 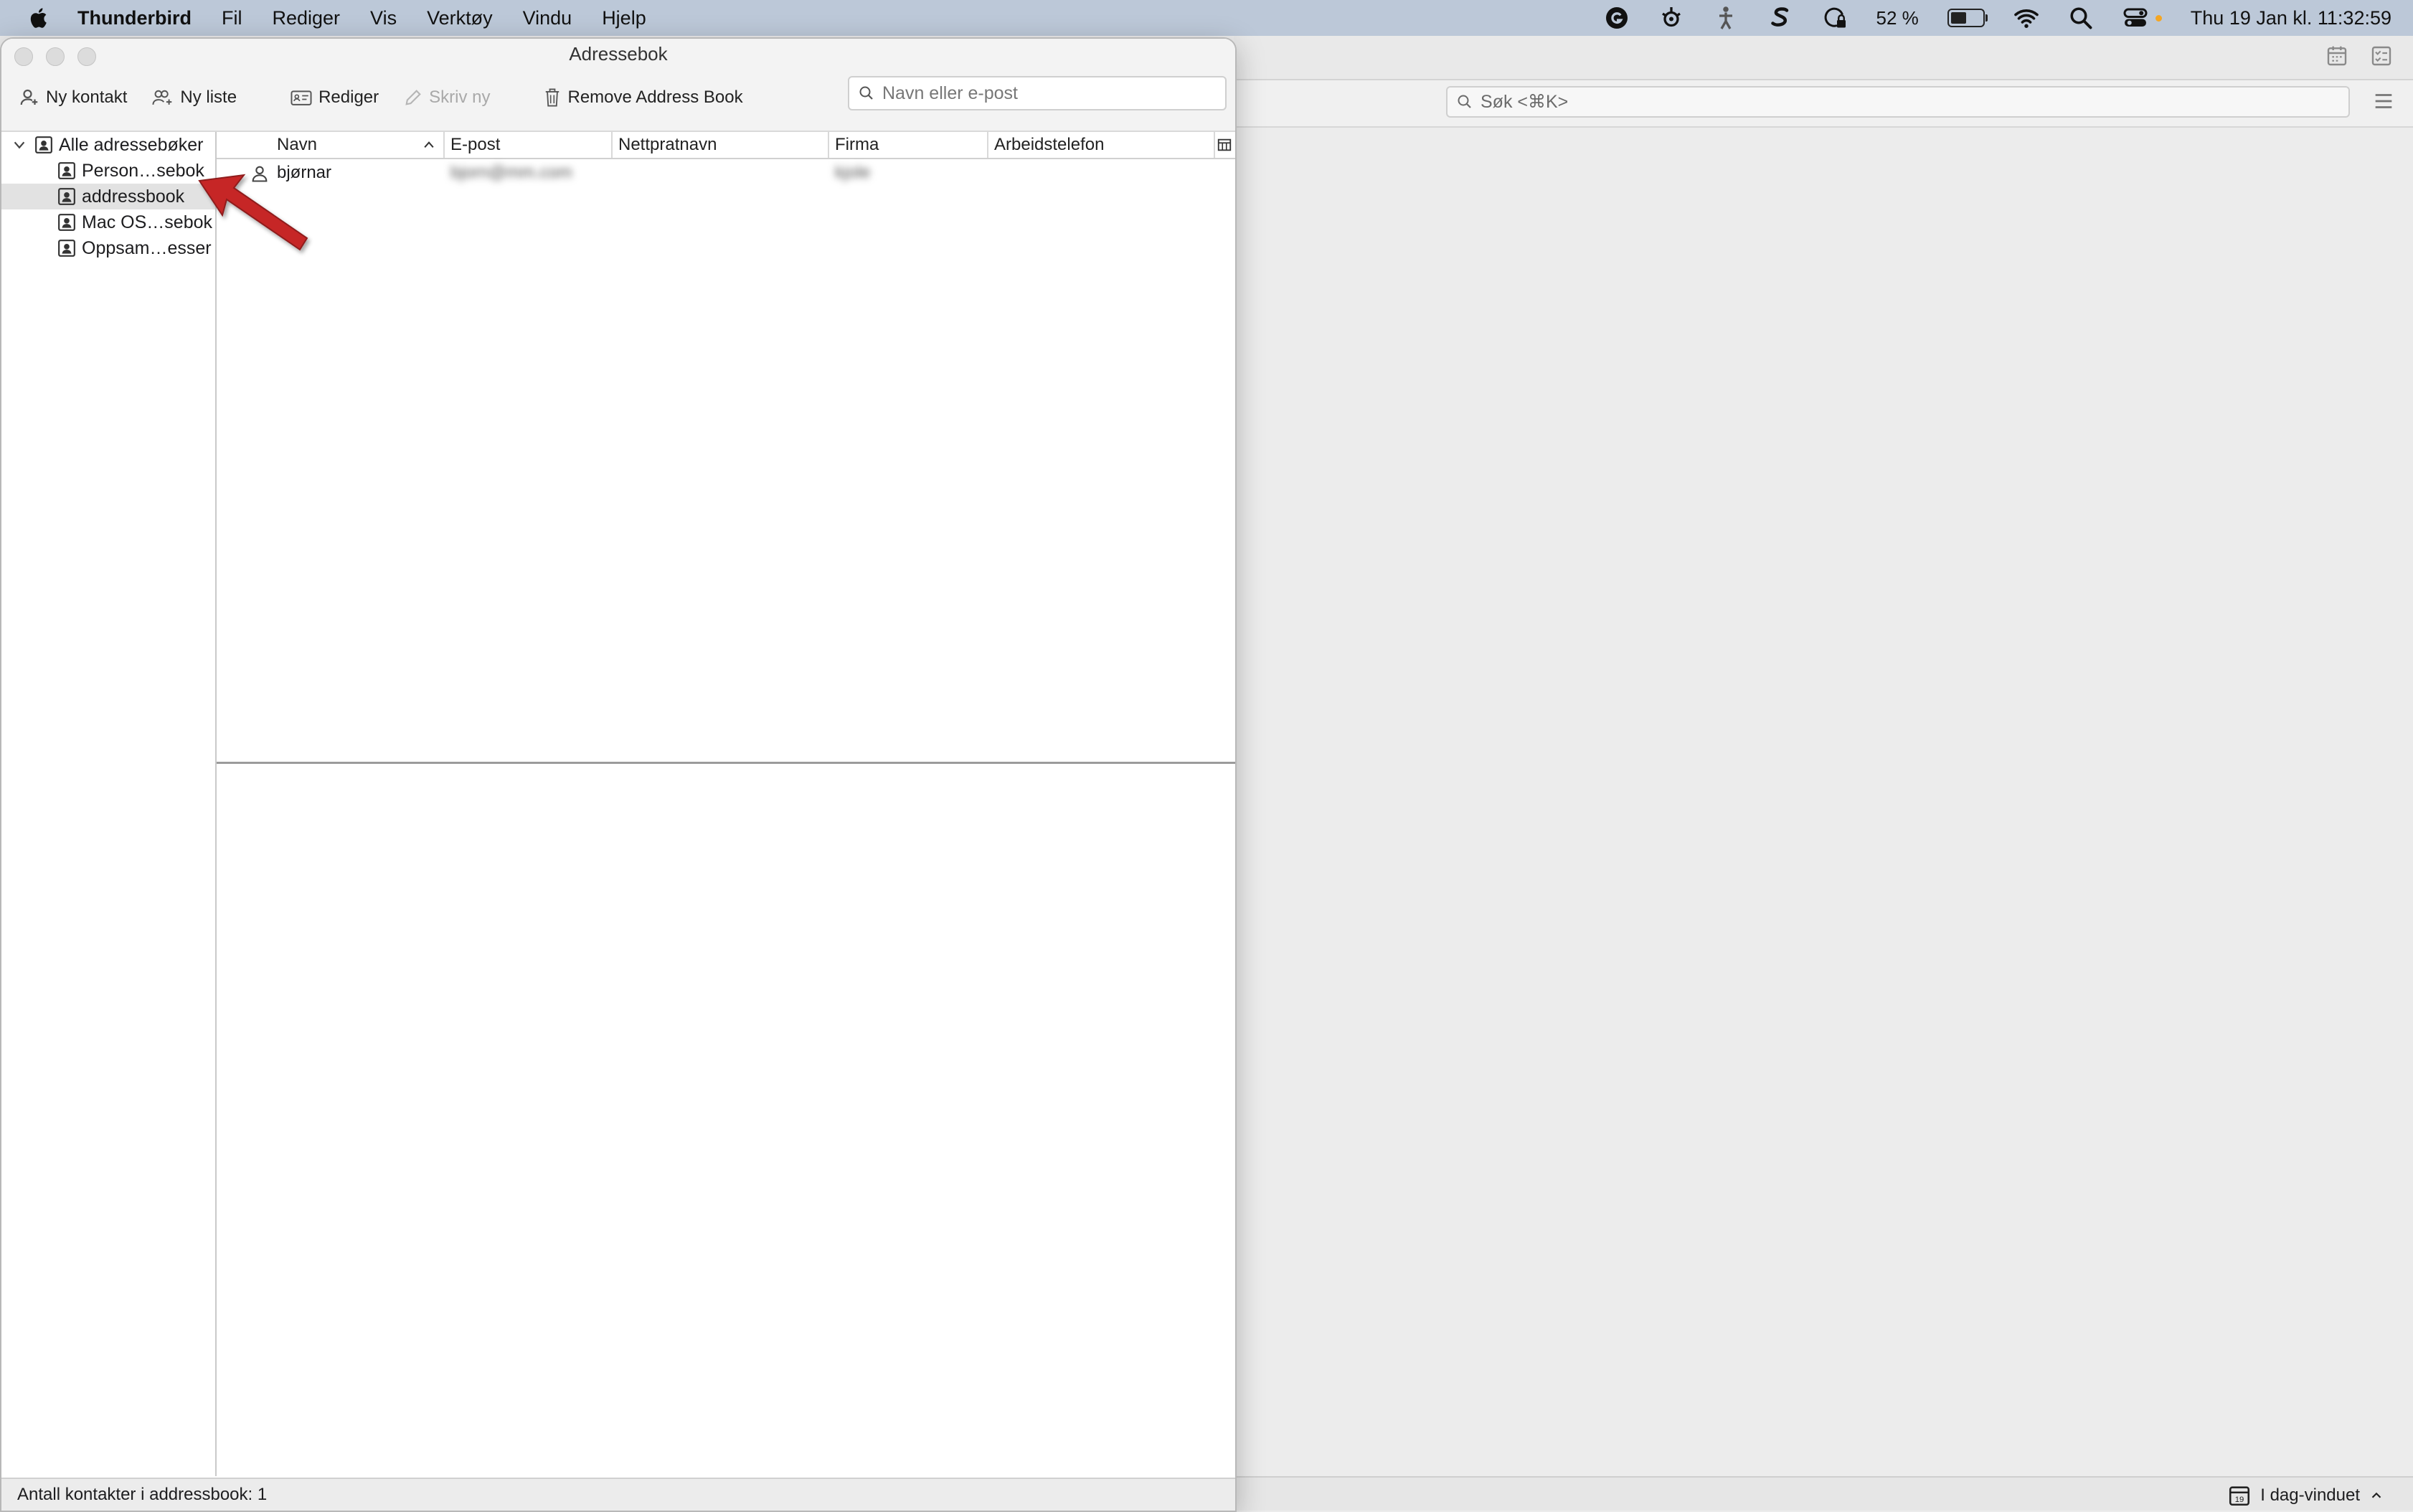 What do you see at coordinates (260, 174) in the screenshot?
I see `contact-person-icon` at bounding box center [260, 174].